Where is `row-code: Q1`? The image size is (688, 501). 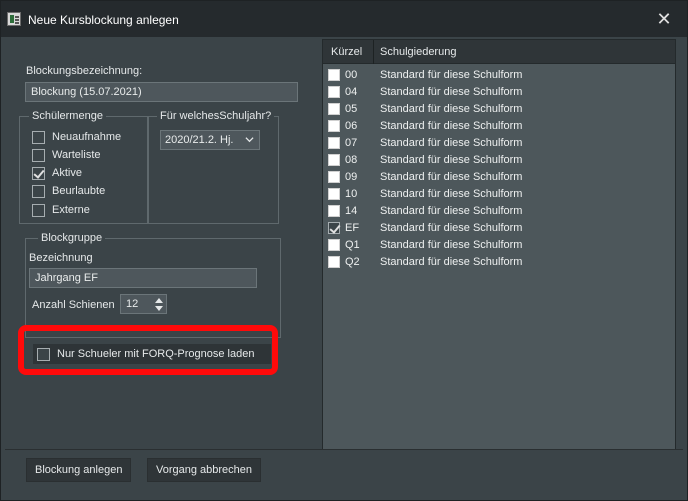
row-code: Q1 is located at coordinates (352, 245).